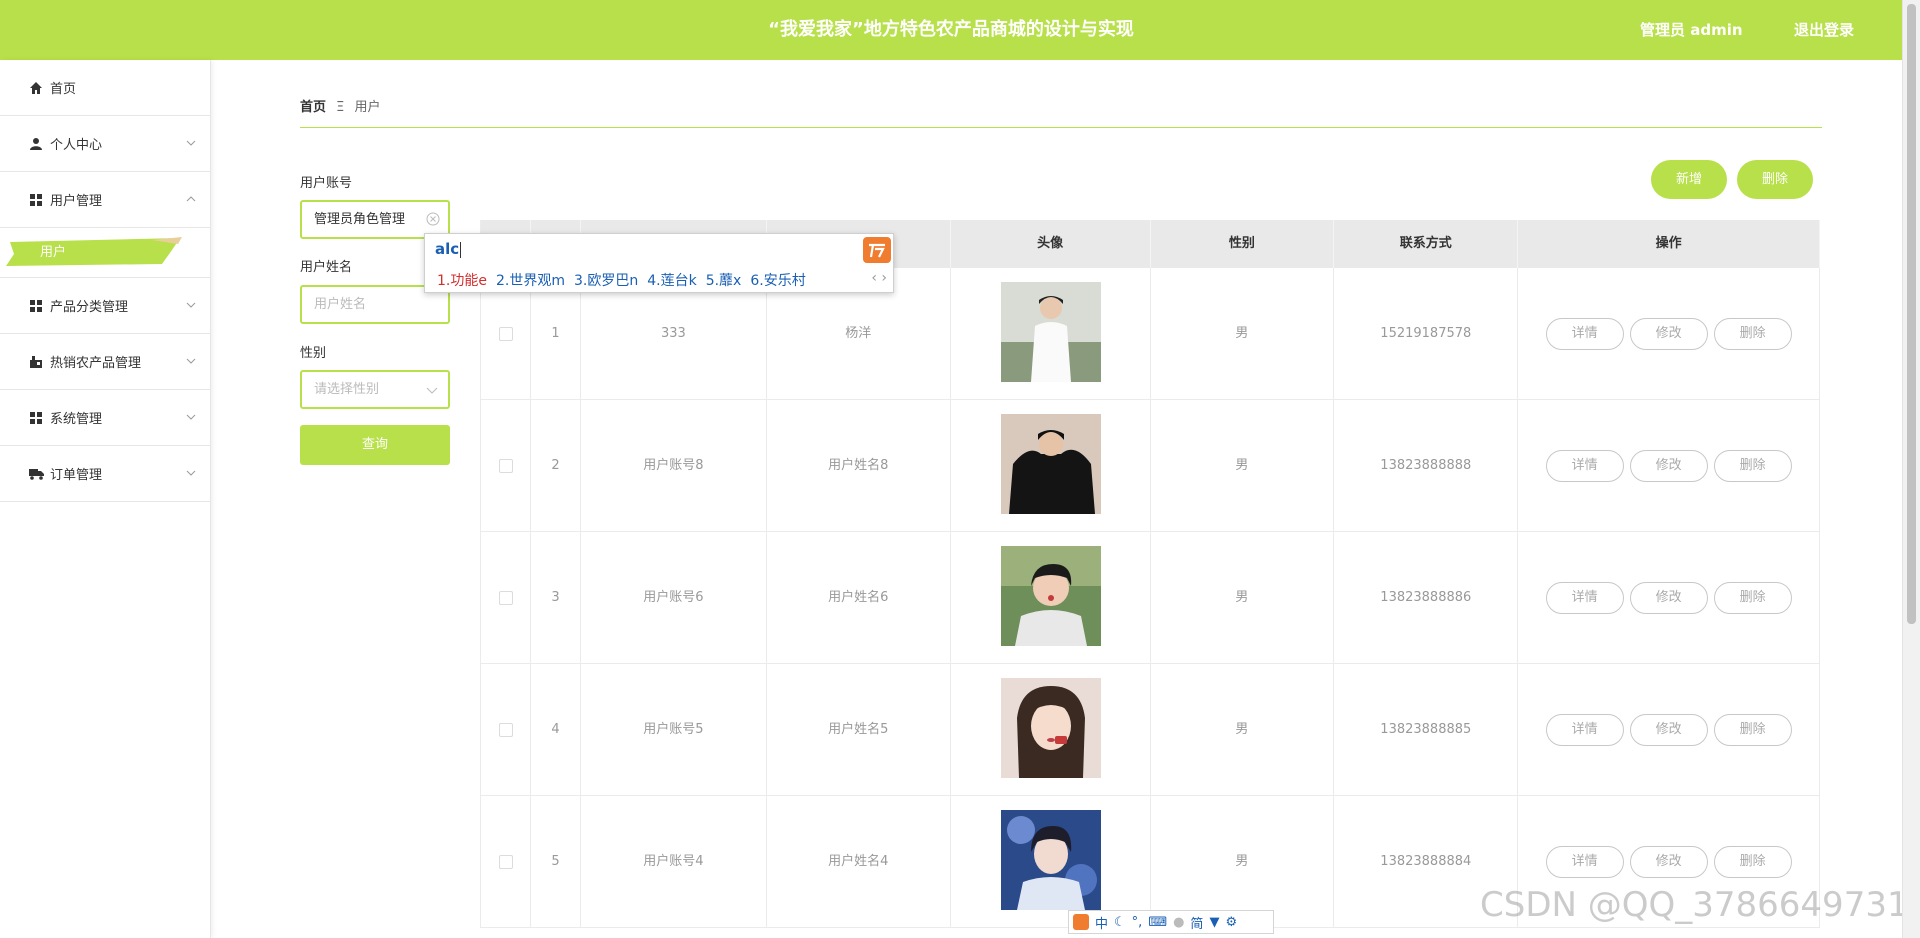  I want to click on cell-index: 2, so click(556, 465).